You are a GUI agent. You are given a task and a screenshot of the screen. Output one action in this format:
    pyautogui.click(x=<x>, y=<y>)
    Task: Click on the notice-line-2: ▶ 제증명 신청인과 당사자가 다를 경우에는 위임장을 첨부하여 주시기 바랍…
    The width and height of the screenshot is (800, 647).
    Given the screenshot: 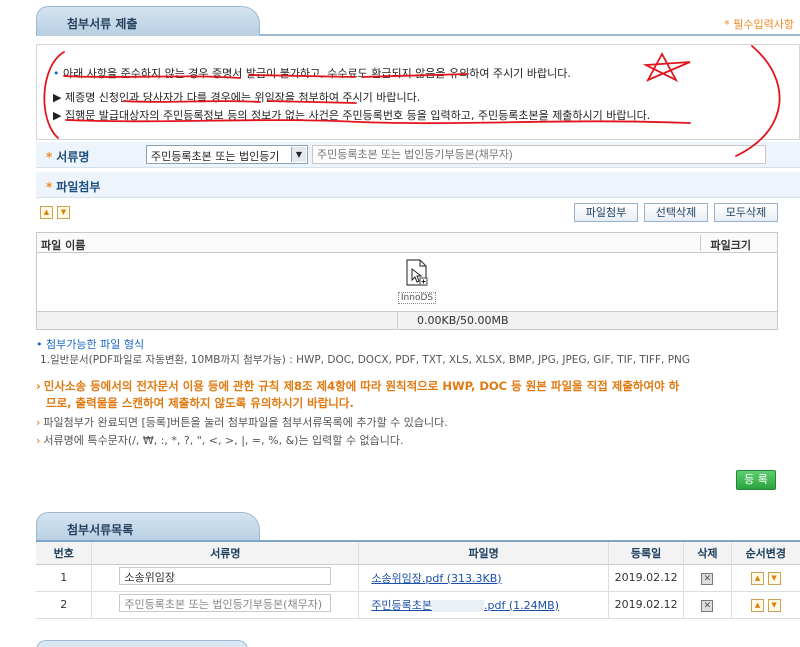 What is the action you would take?
    pyautogui.click(x=237, y=97)
    